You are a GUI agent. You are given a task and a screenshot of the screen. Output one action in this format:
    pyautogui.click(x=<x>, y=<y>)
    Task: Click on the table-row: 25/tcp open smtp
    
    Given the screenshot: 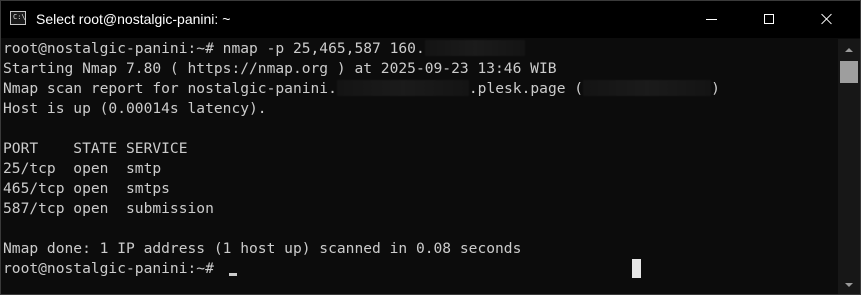 What is the action you would take?
    pyautogui.click(x=82, y=168)
    